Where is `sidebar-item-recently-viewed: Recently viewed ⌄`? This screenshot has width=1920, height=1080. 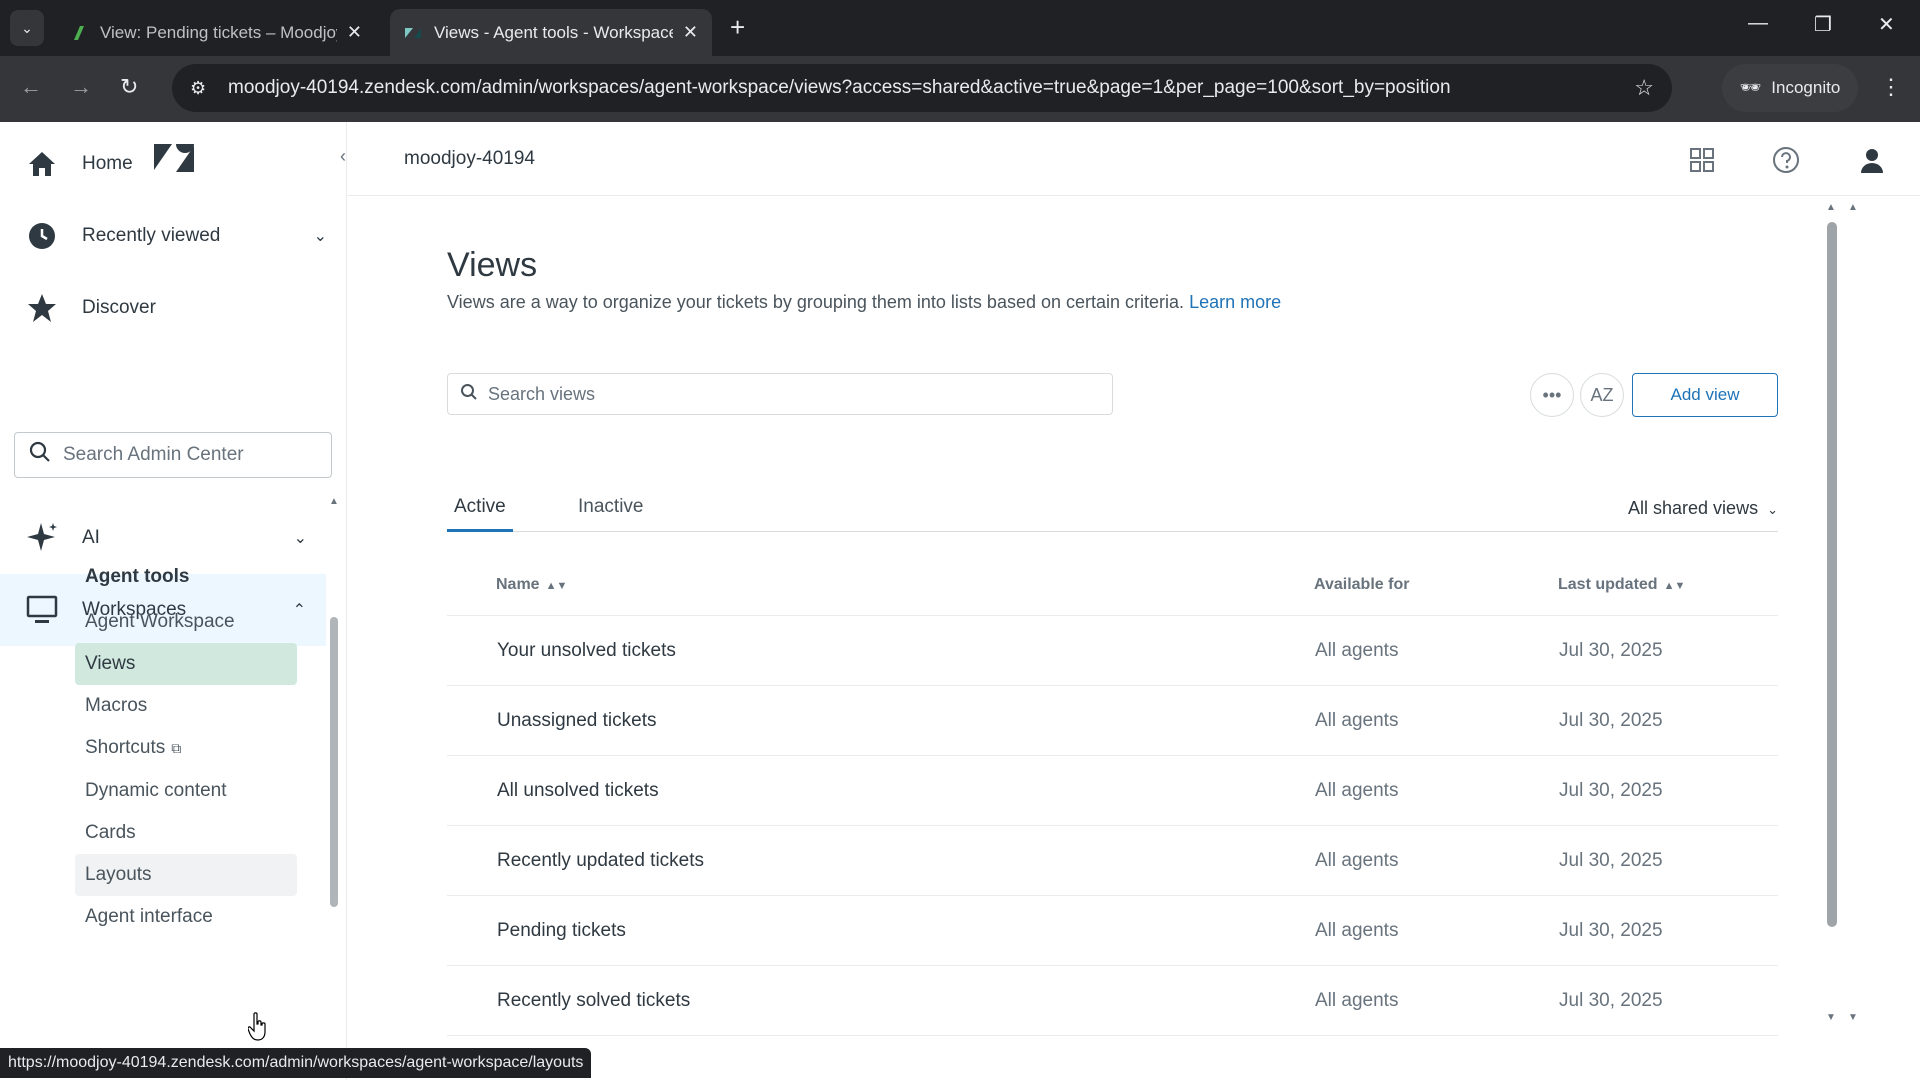 sidebar-item-recently-viewed: Recently viewed ⌄ is located at coordinates (173, 236).